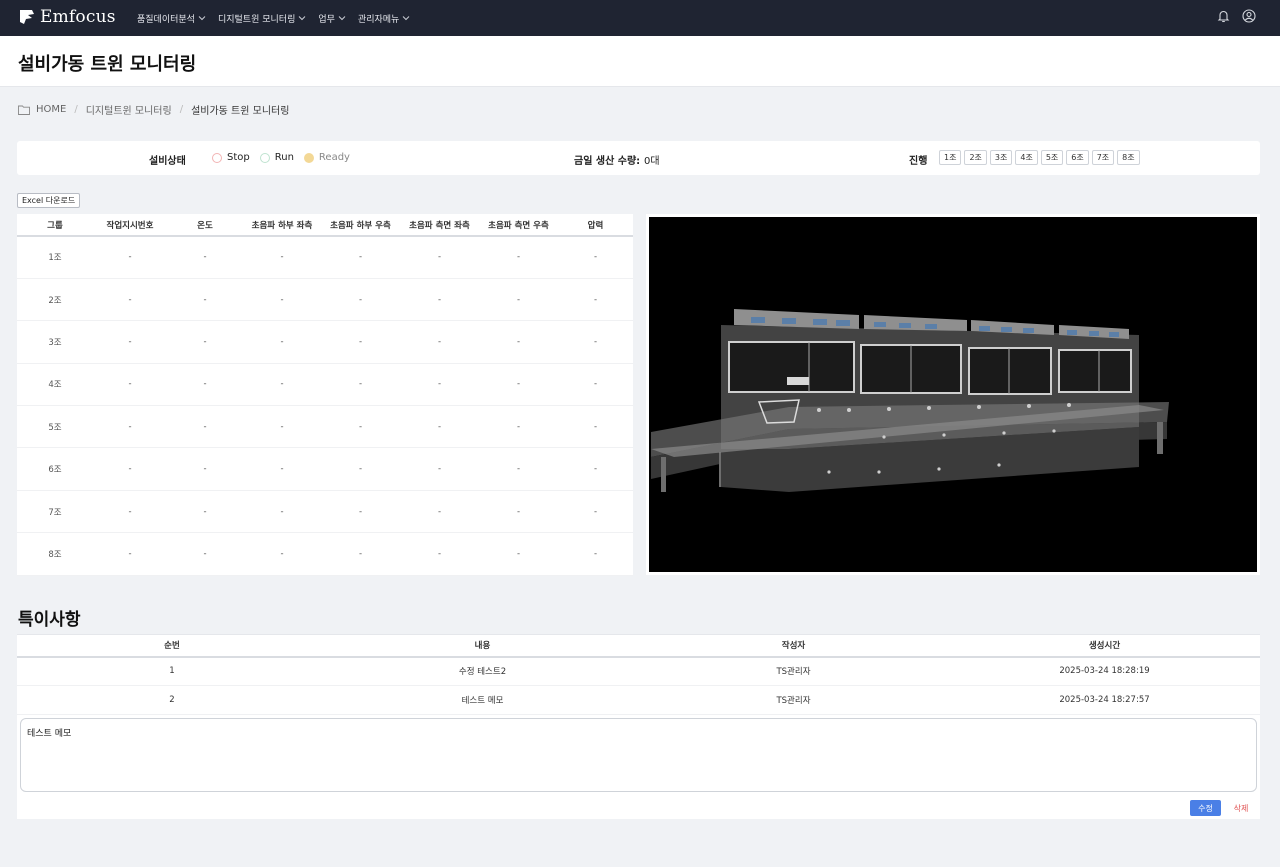 The width and height of the screenshot is (1280, 867). What do you see at coordinates (1103, 157) in the screenshot?
I see `group-button-7: 7조` at bounding box center [1103, 157].